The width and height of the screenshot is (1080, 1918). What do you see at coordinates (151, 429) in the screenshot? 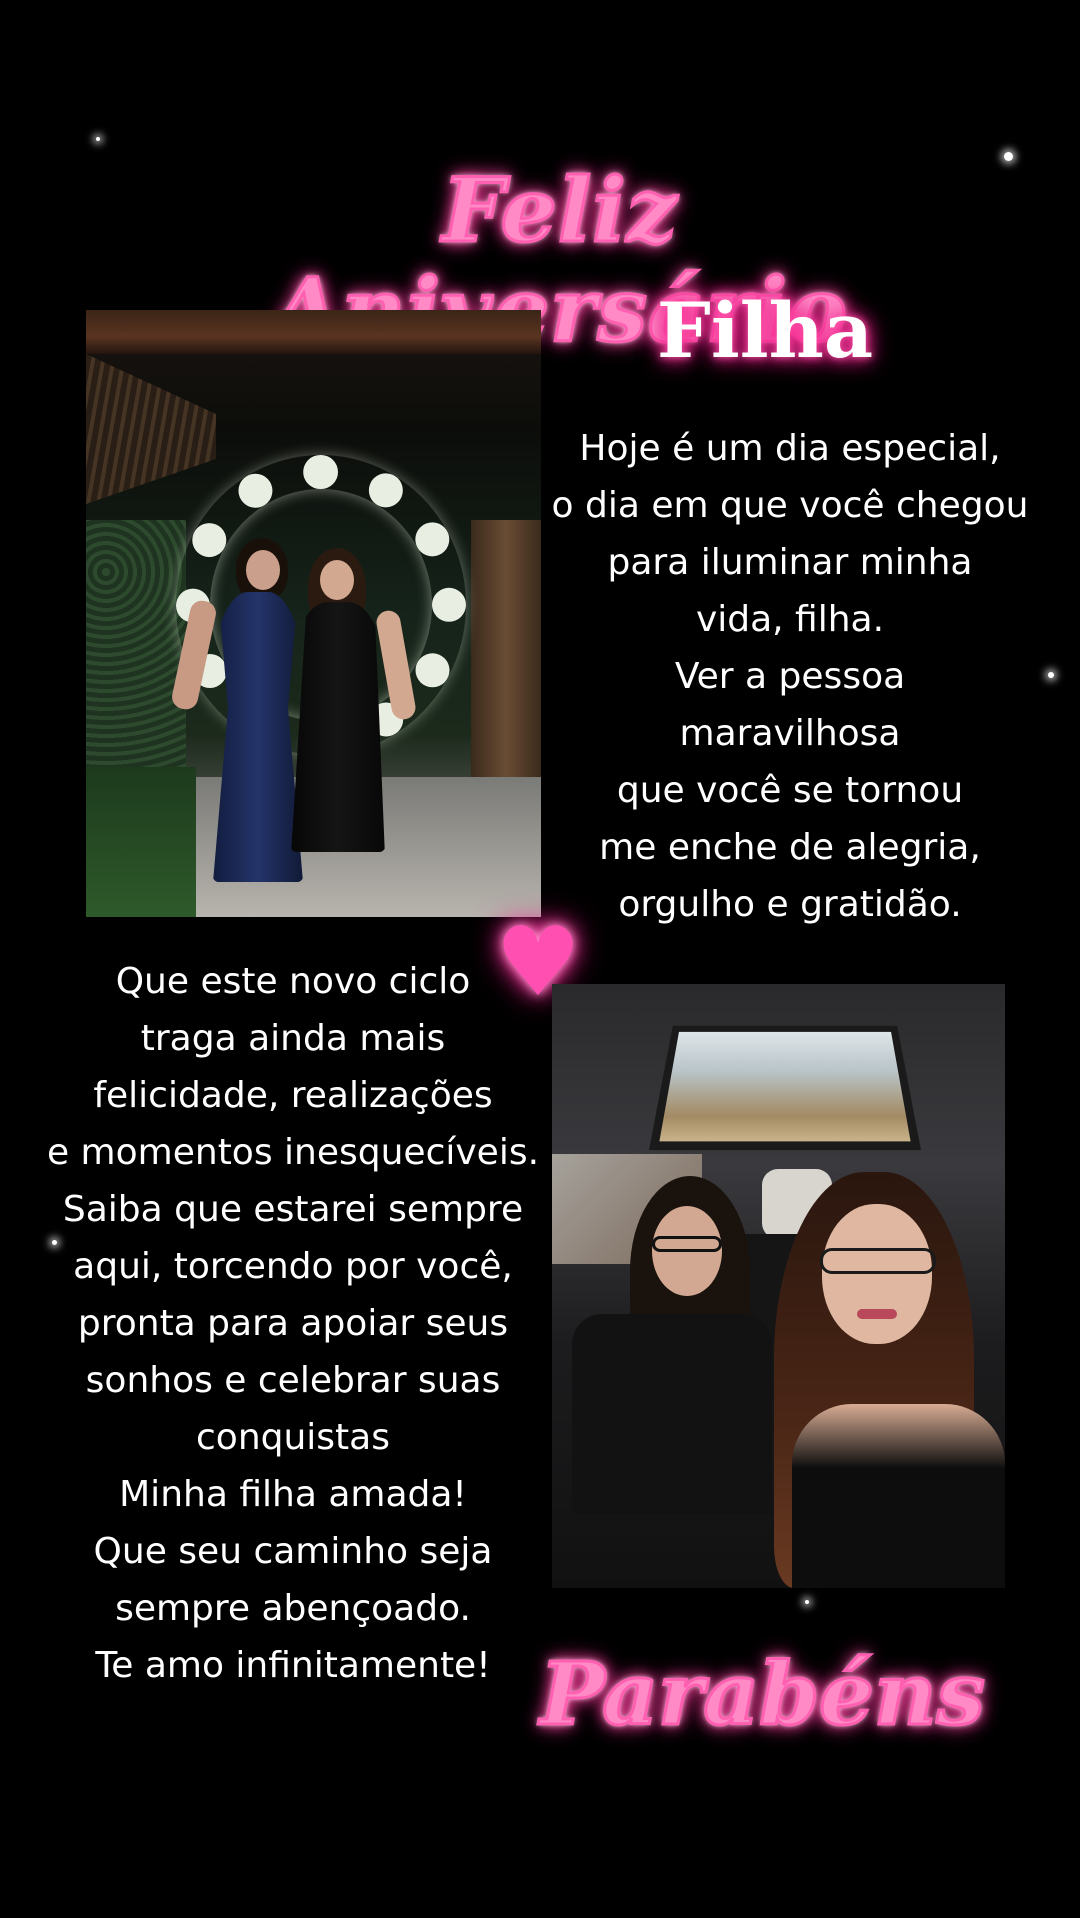
I see `photo-thatch` at bounding box center [151, 429].